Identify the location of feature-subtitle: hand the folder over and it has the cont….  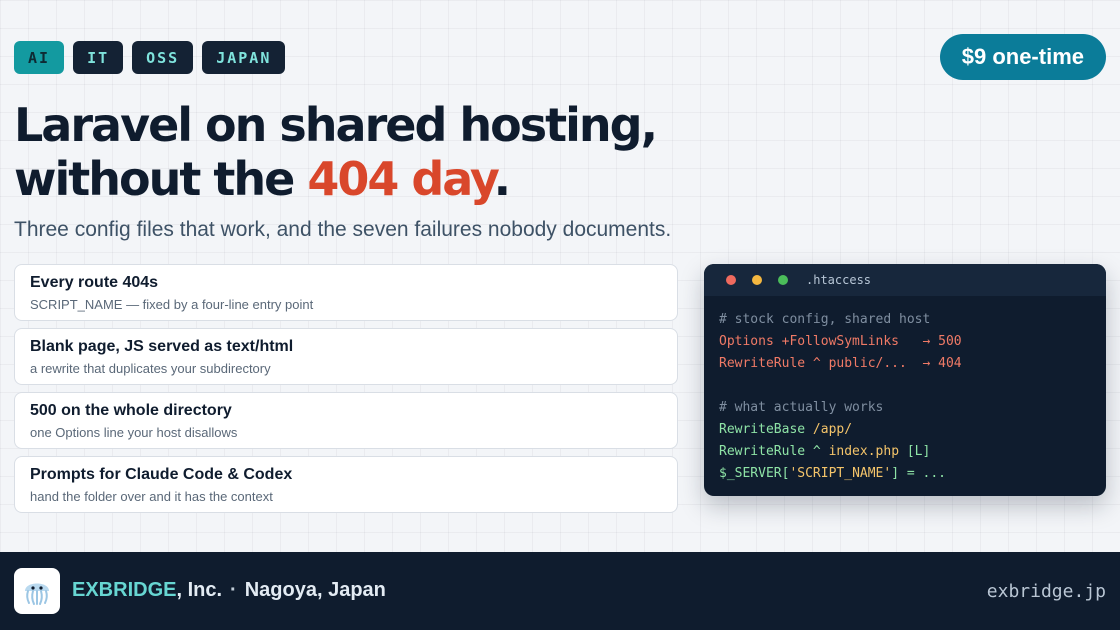
(151, 496).